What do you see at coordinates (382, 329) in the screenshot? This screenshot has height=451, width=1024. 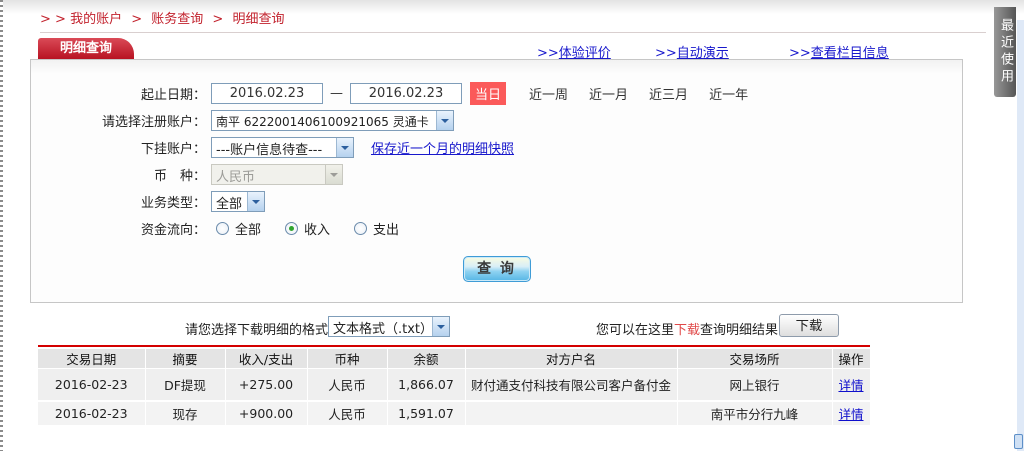 I see `download-format-value: 文本格式（.txt）` at bounding box center [382, 329].